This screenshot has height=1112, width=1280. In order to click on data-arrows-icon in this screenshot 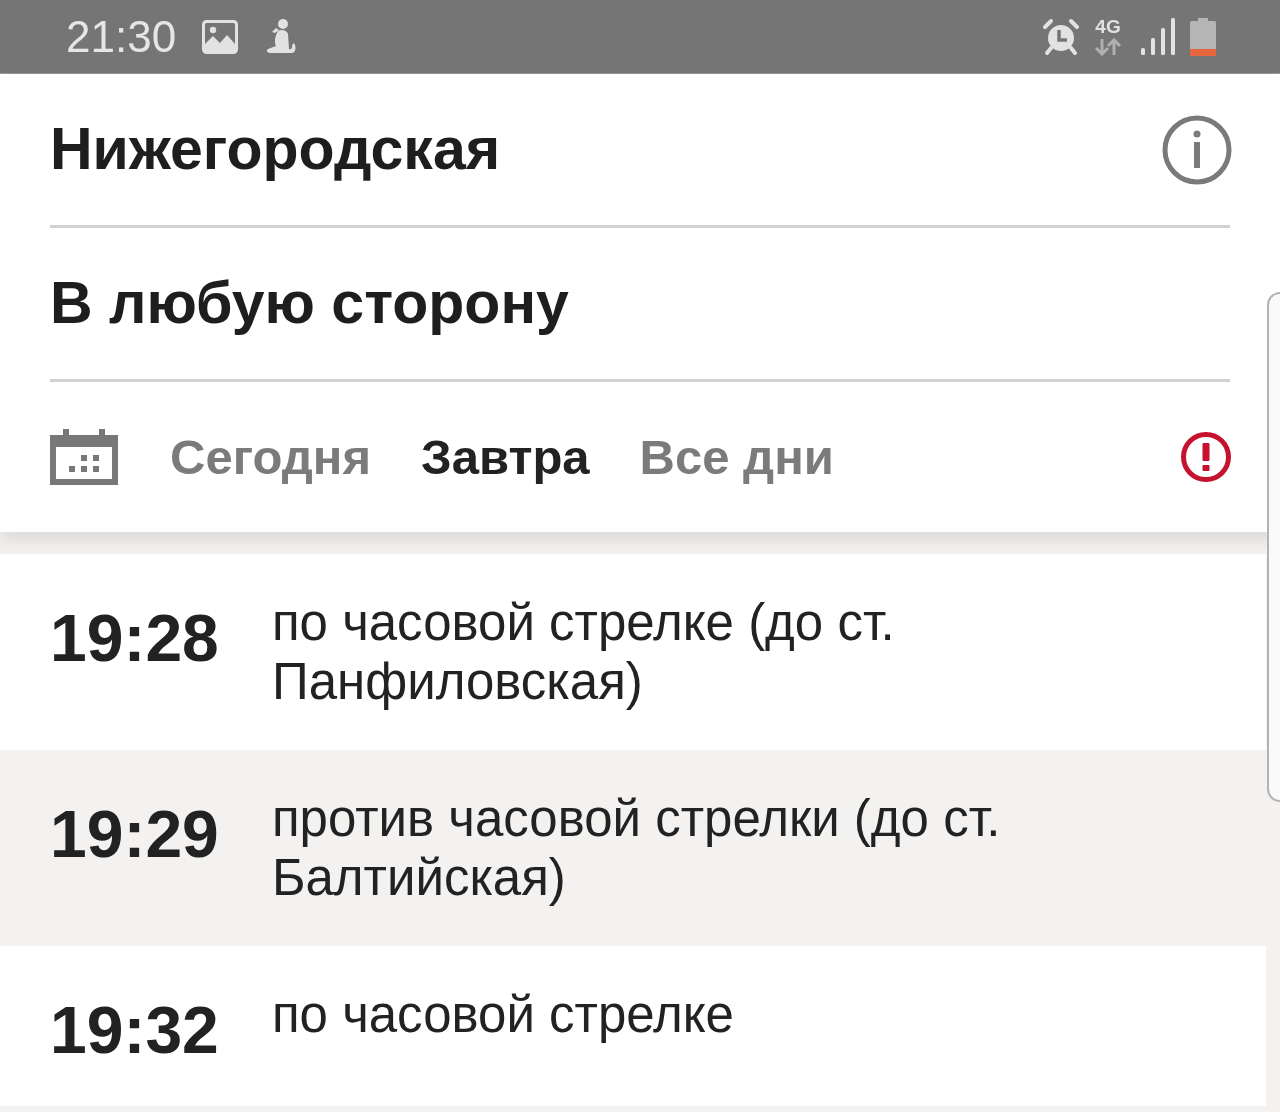, I will do `click(1108, 46)`.